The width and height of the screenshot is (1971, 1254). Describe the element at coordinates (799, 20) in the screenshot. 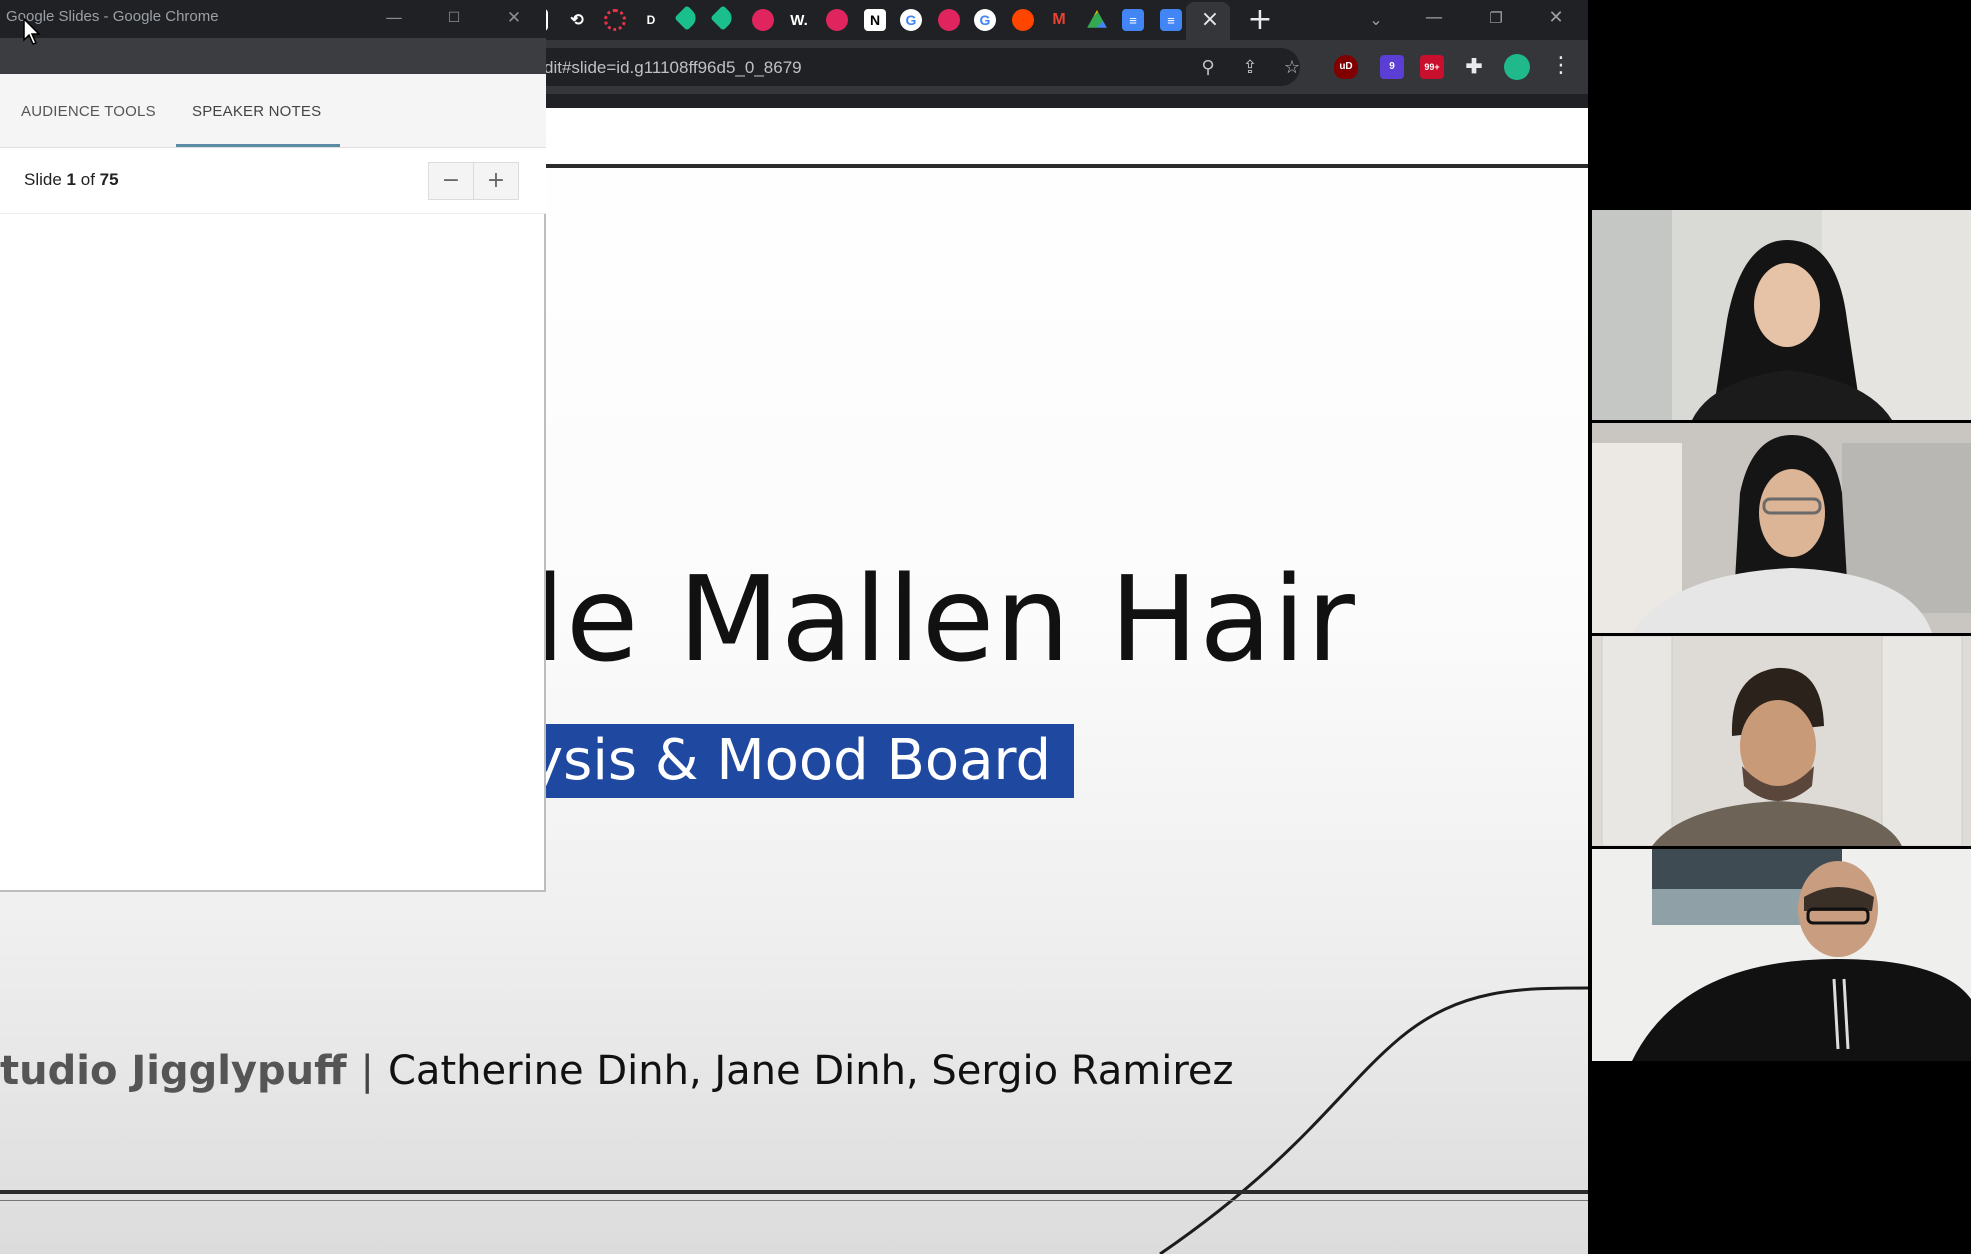

I see `w-icon: W.` at that location.